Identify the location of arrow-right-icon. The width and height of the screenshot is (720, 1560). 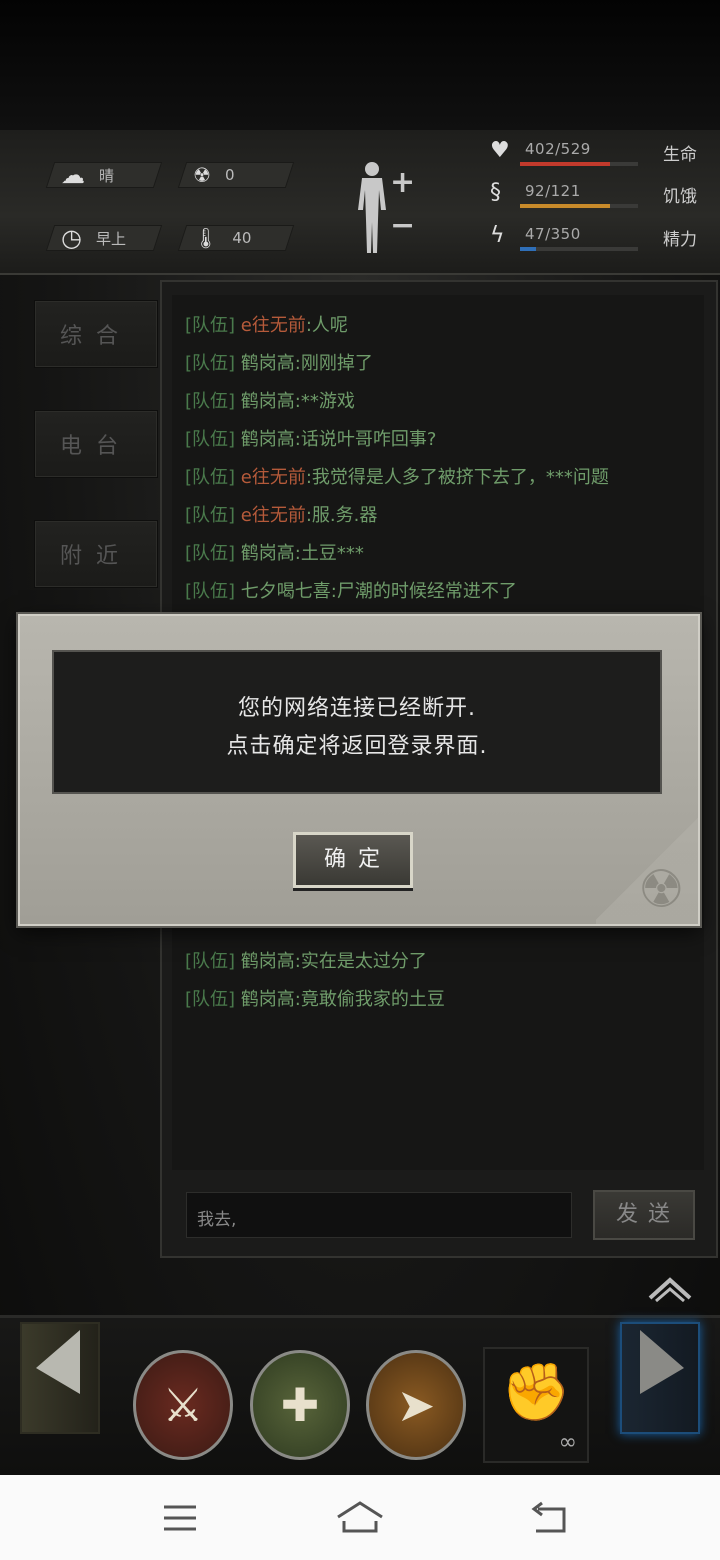
(662, 1362).